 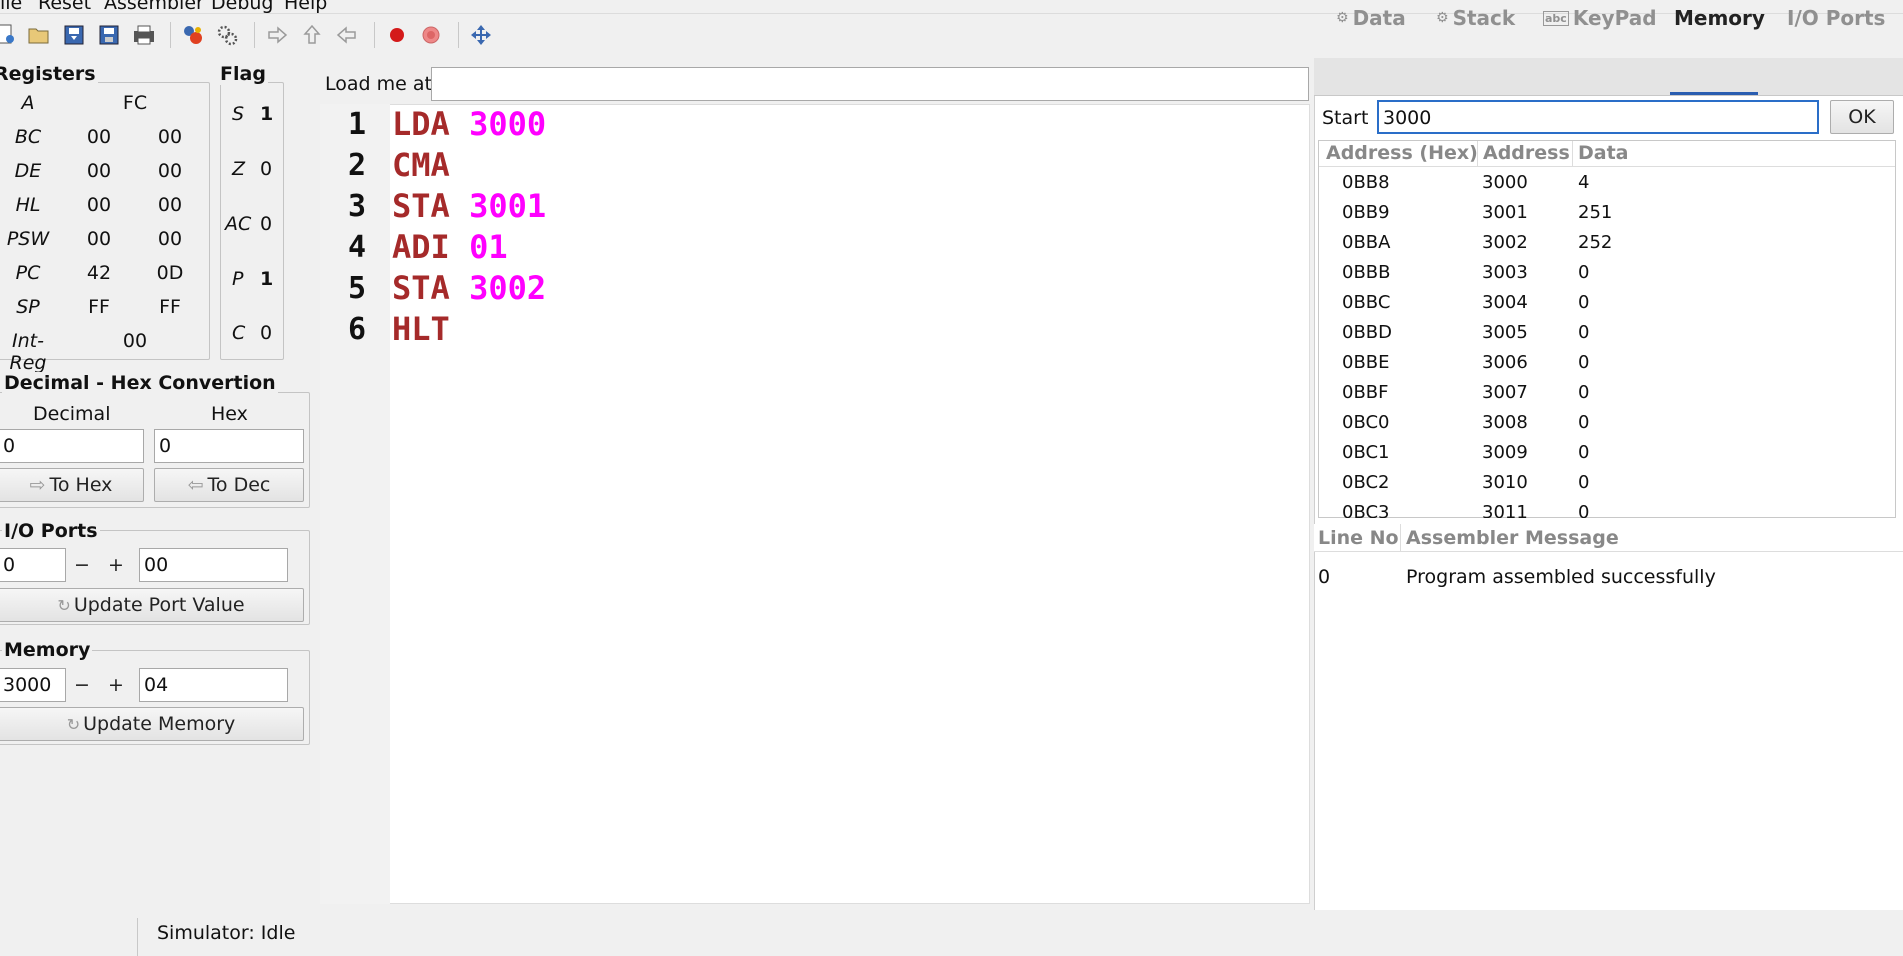 I want to click on line-number: 3, so click(x=356, y=206).